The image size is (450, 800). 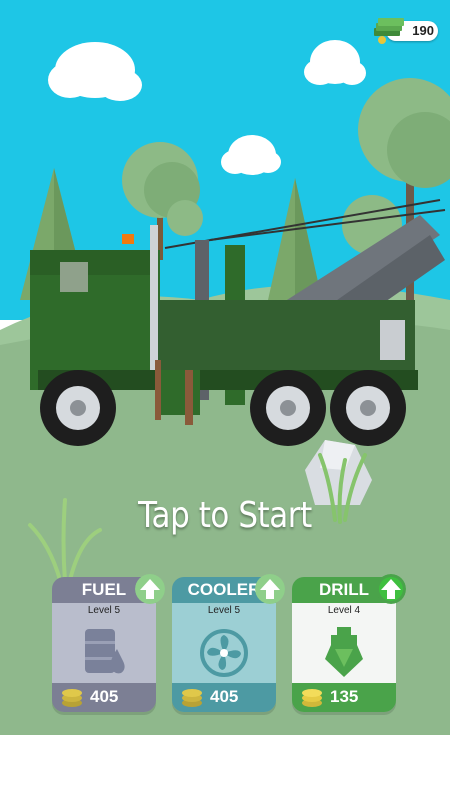 I want to click on drill-head-icon, so click(x=344, y=652).